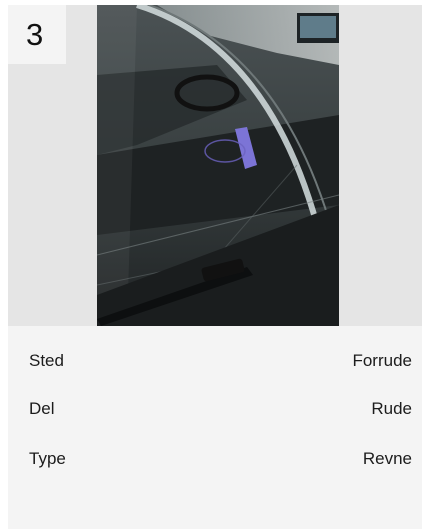 The width and height of the screenshot is (422, 529). Describe the element at coordinates (387, 458) in the screenshot. I see `detail-value: Revne` at that location.